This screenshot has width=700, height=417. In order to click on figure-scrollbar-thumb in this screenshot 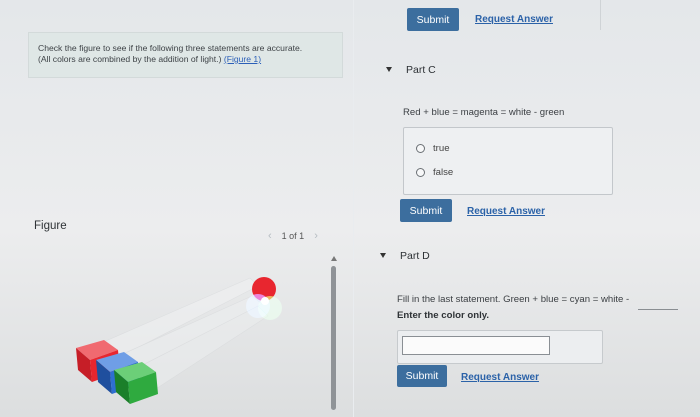, I will do `click(333, 338)`.